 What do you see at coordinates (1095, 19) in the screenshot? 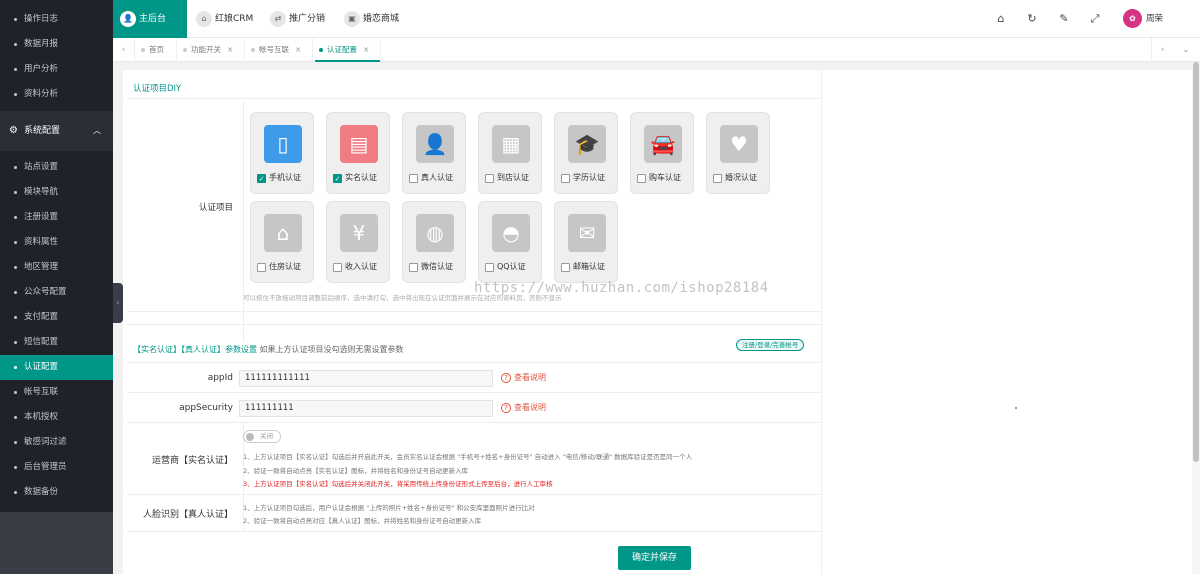
I see `fullscreen-icon: ⤢` at bounding box center [1095, 19].